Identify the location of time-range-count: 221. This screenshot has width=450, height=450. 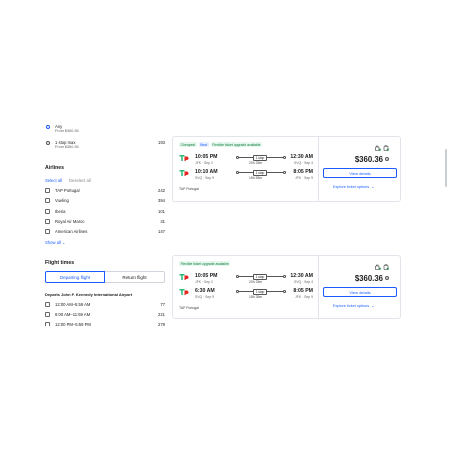
(161, 314).